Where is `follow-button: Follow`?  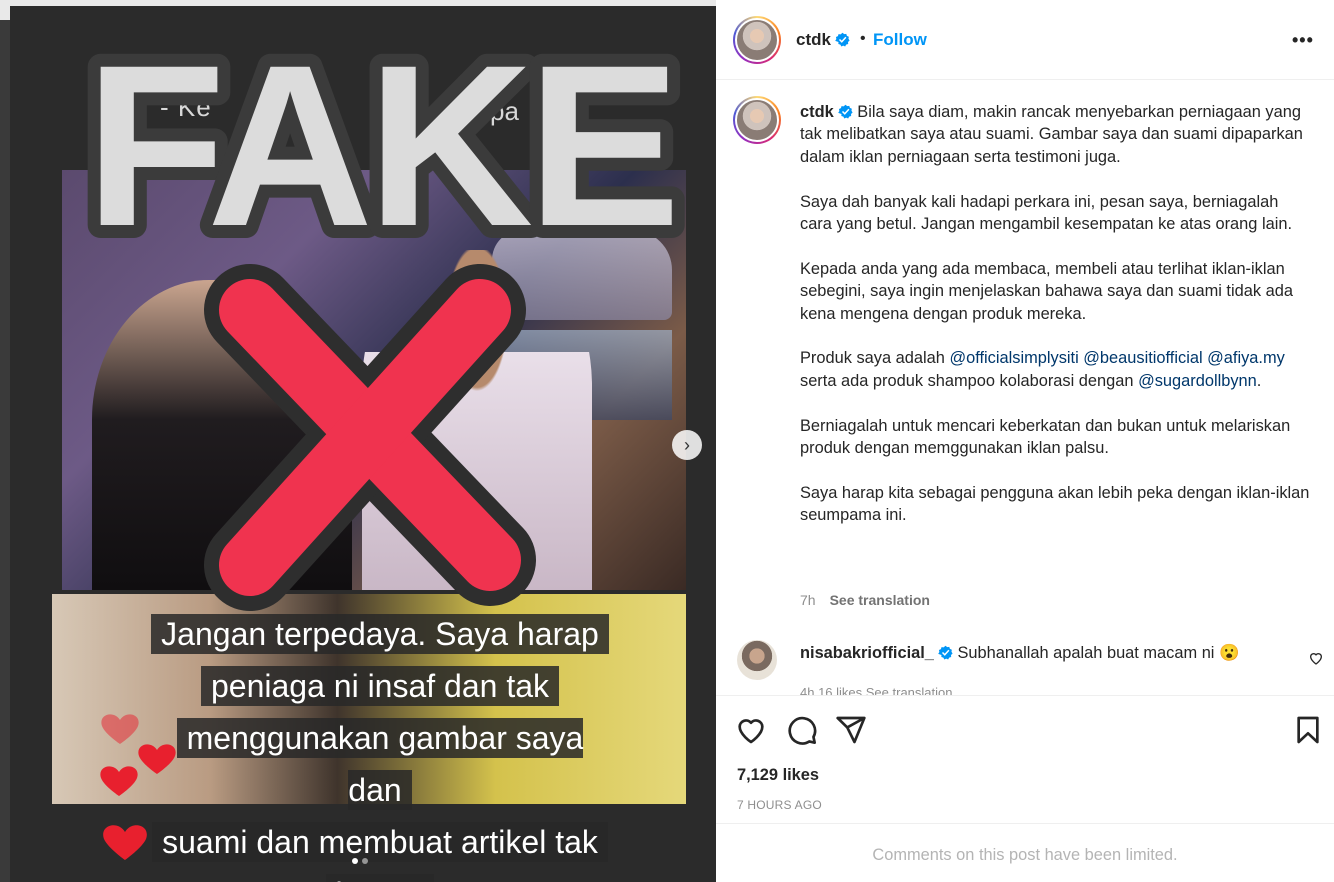 follow-button: Follow is located at coordinates (900, 40).